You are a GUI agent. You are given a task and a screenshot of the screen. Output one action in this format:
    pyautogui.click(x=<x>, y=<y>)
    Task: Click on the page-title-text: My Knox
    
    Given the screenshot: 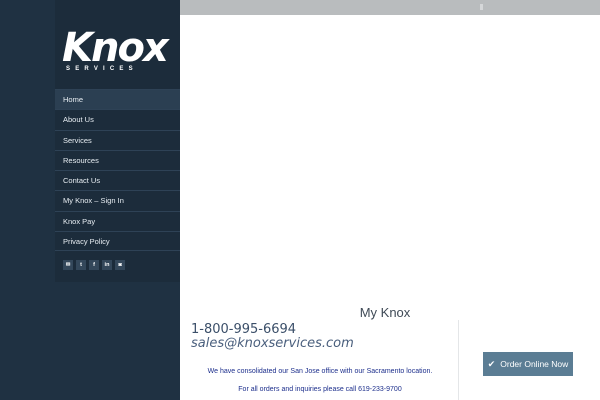 What is the action you would take?
    pyautogui.click(x=385, y=312)
    